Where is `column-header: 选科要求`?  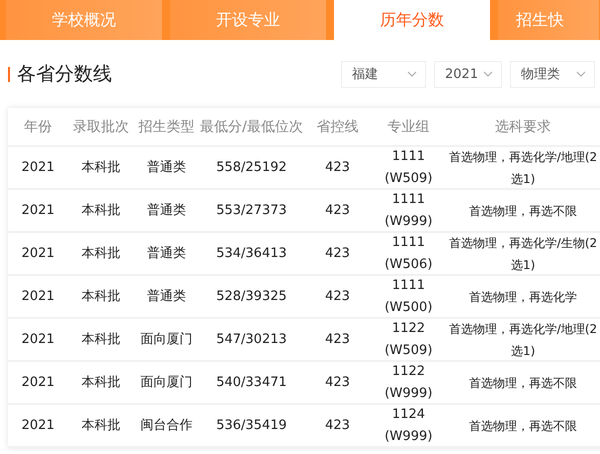
column-header: 选科要求 is located at coordinates (523, 127).